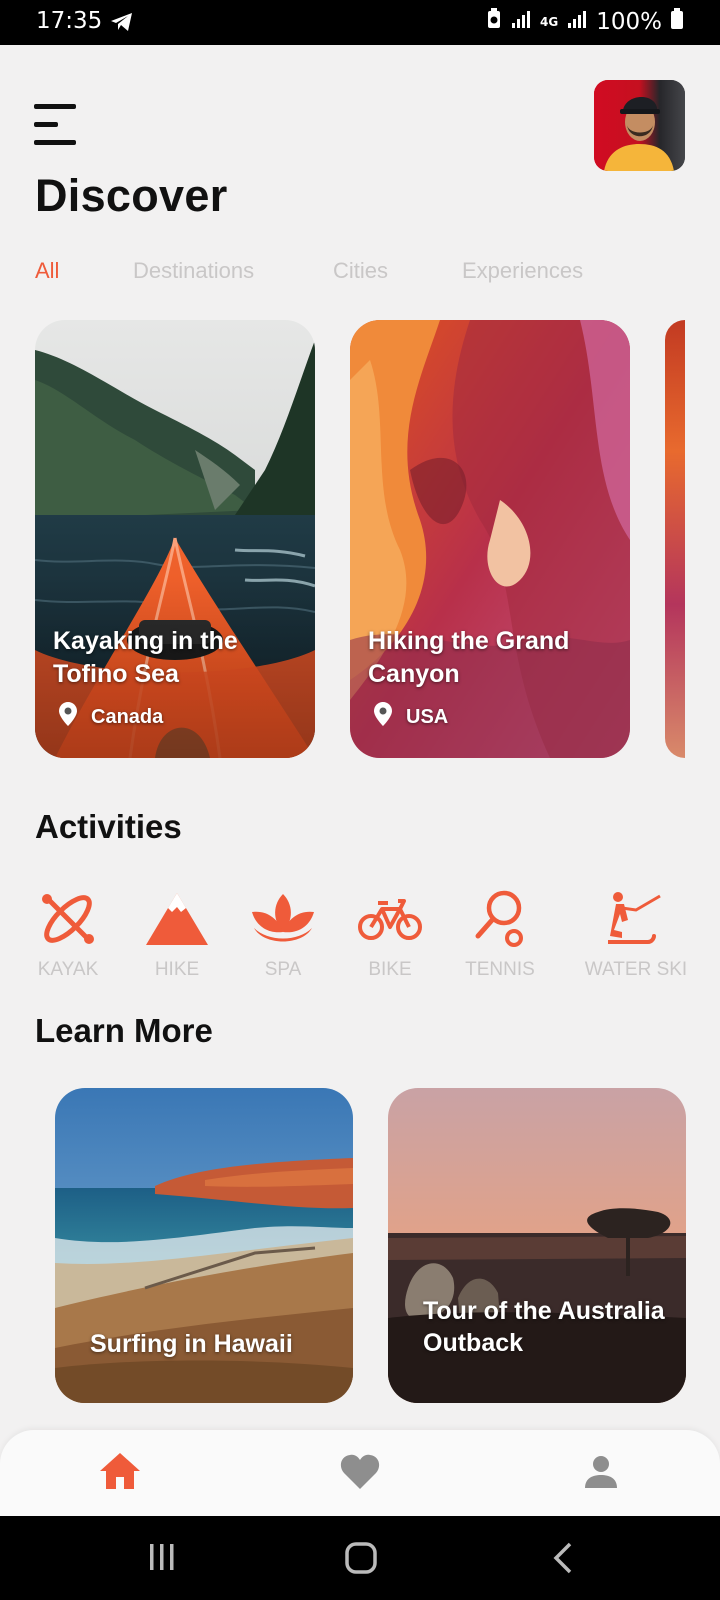 Image resolution: width=720 pixels, height=1600 pixels. I want to click on signal-icon, so click(521, 22).